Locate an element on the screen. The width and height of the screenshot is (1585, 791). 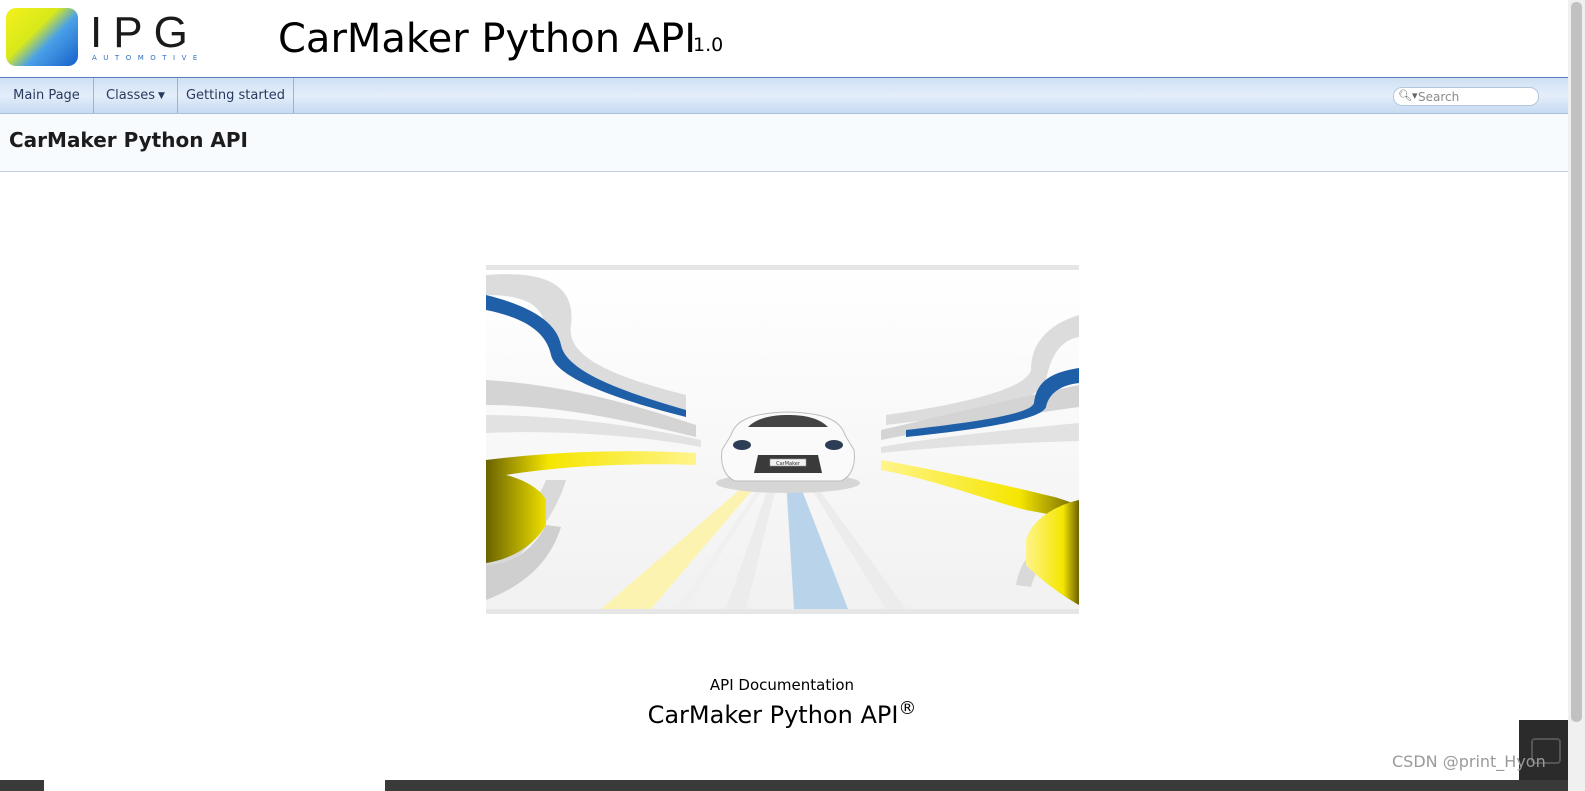
video-overlay-button is located at coordinates (1543, 750).